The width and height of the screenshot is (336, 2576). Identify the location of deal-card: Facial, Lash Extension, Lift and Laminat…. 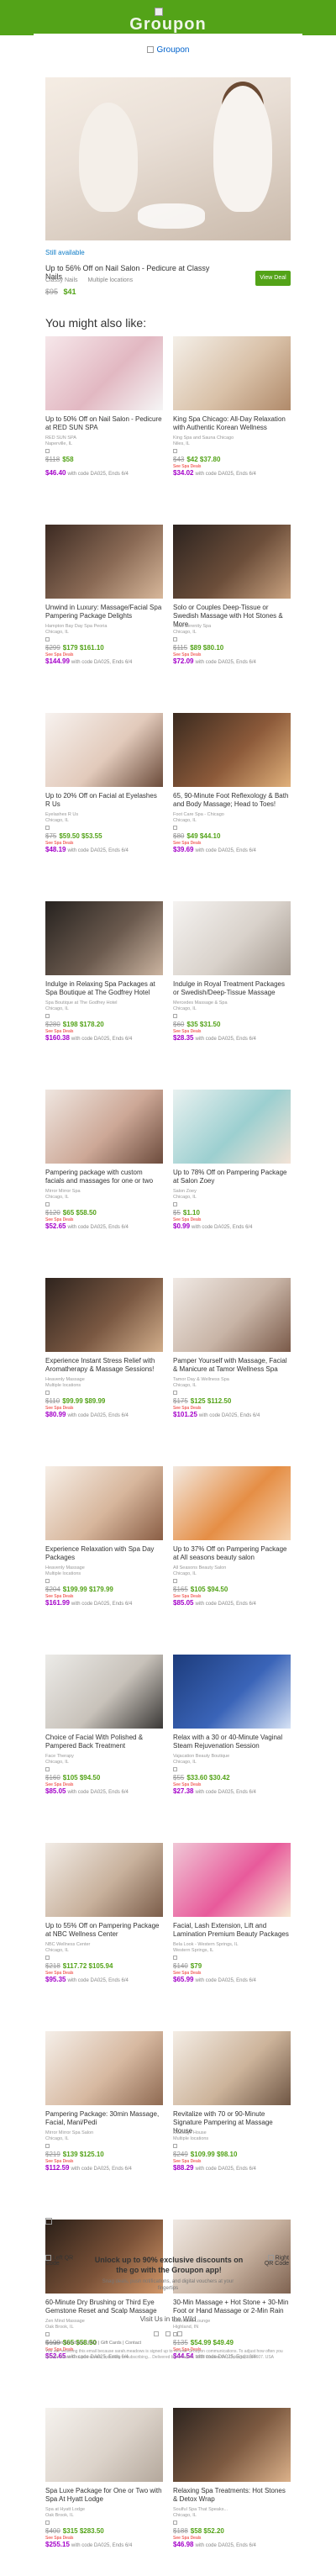
(232, 1927).